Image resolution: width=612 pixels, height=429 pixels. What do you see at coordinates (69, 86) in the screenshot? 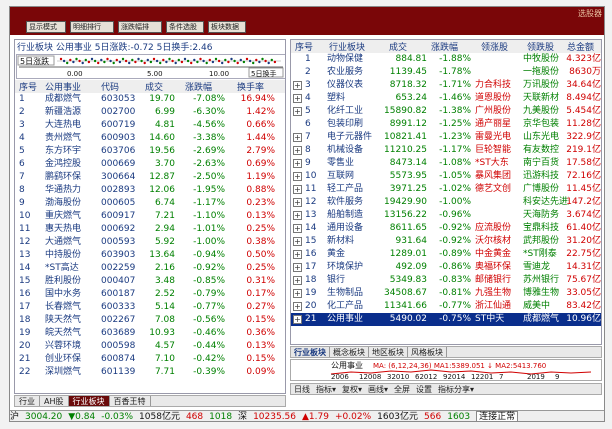
I see `col-header-name: 公用事业` at bounding box center [69, 86].